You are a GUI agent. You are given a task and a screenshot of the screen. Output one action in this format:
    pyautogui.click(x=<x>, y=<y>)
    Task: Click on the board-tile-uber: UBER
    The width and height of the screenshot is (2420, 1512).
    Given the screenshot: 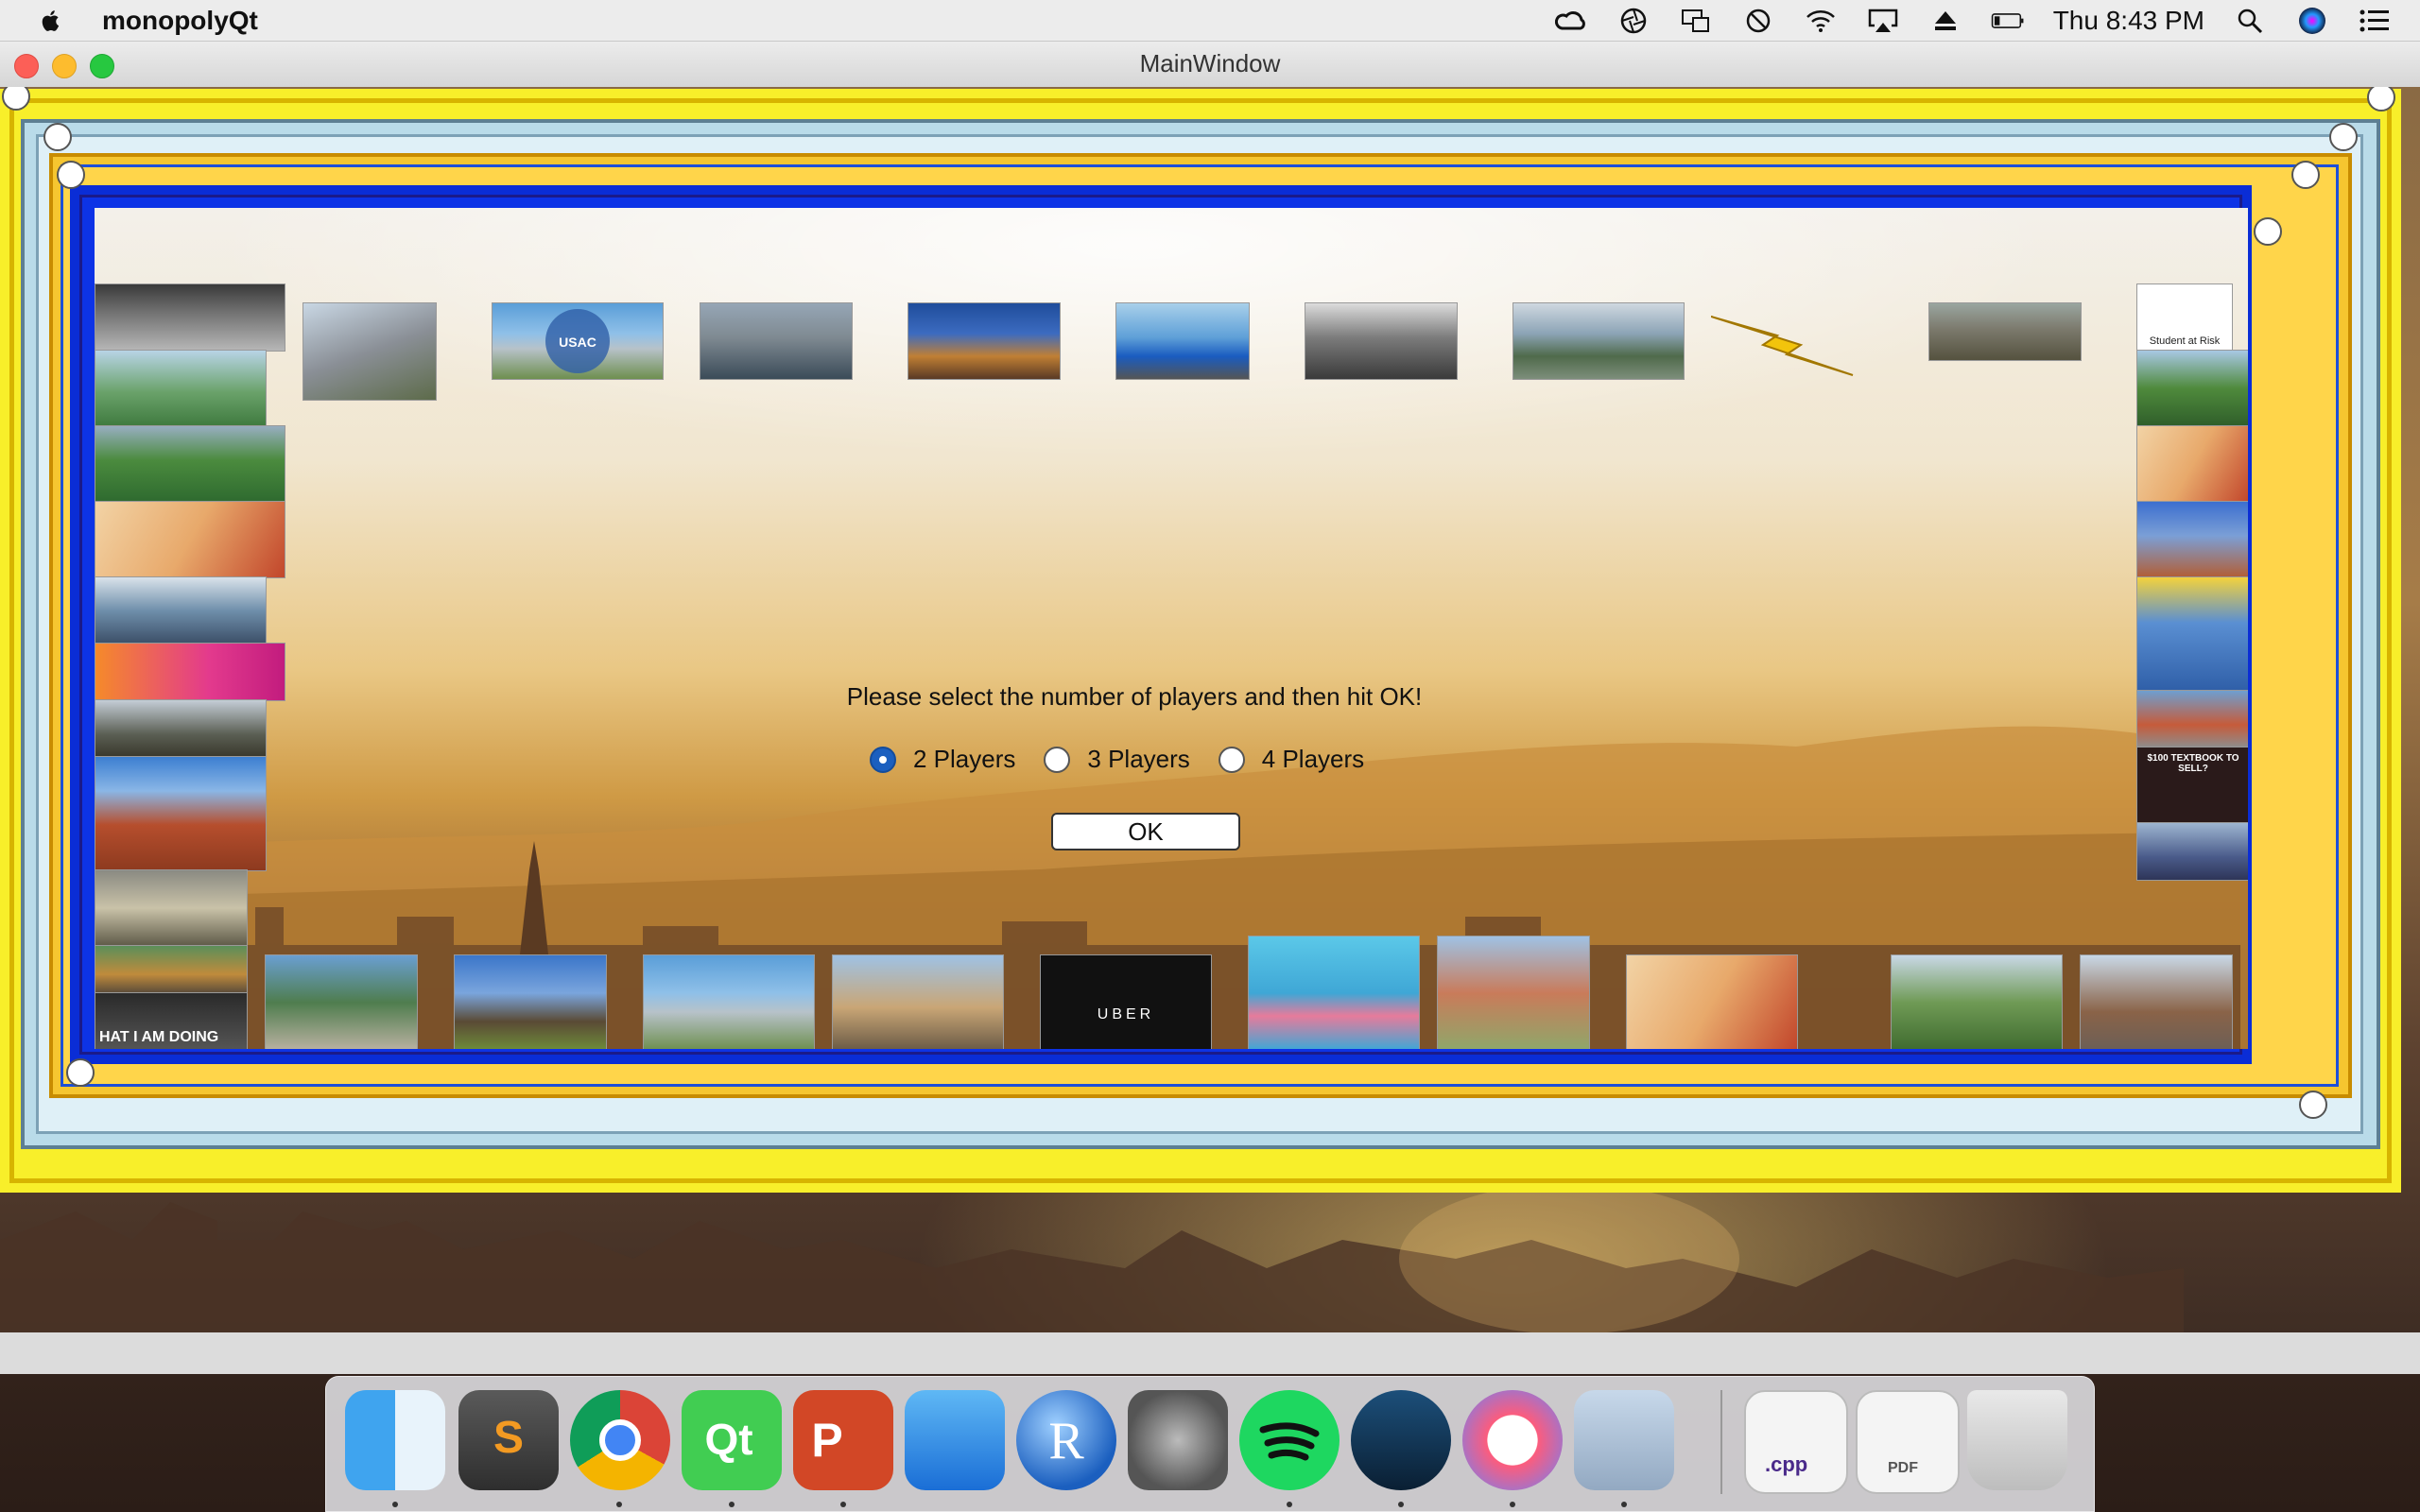 What is the action you would take?
    pyautogui.click(x=1126, y=1001)
    